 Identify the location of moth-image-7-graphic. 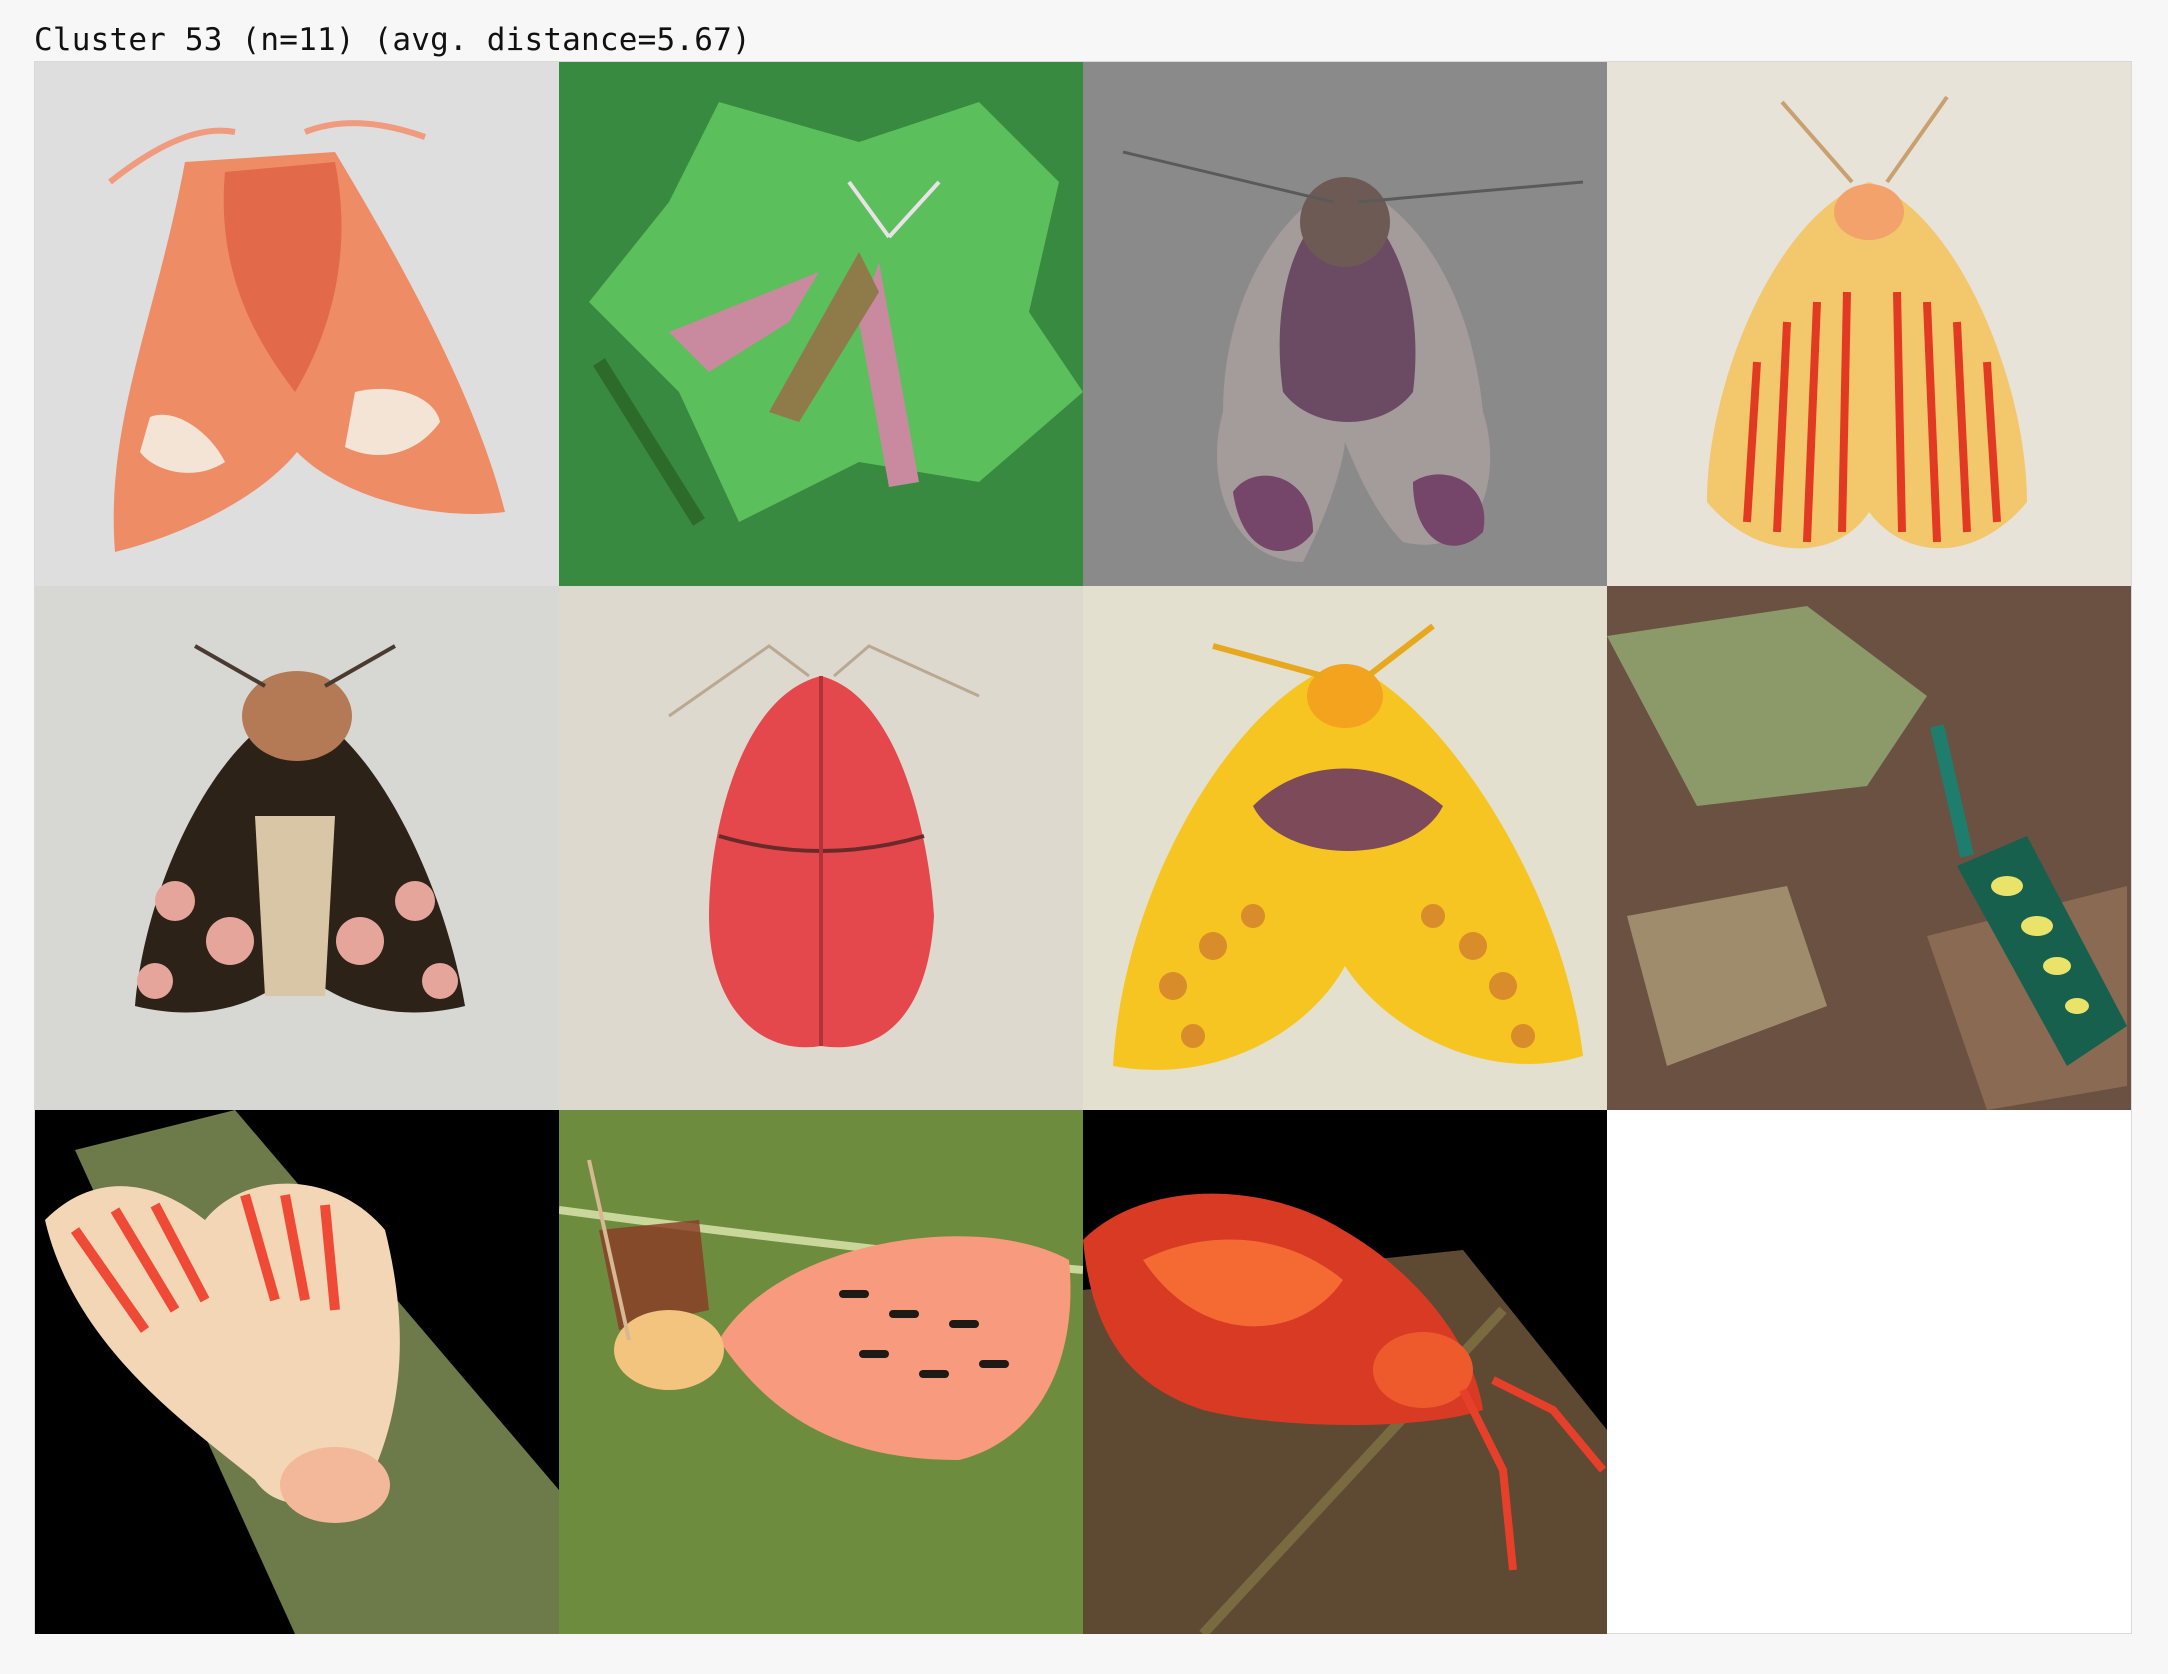
(1345, 848).